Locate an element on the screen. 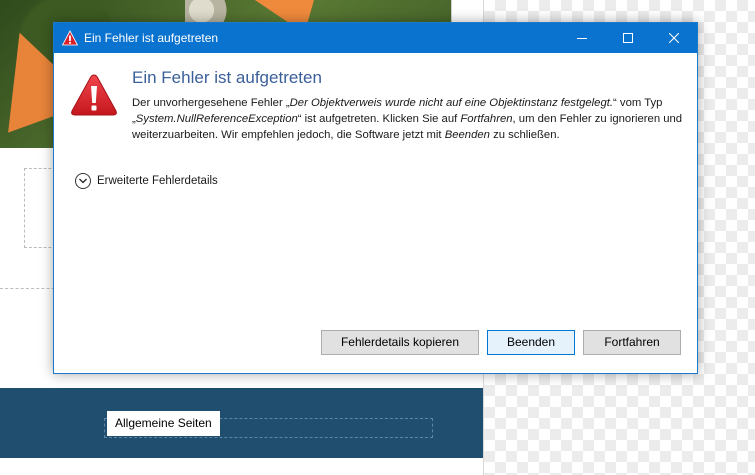 The image size is (755, 475). advanced-details-toggle: Erweiterte Fehlerdetails is located at coordinates (146, 181).